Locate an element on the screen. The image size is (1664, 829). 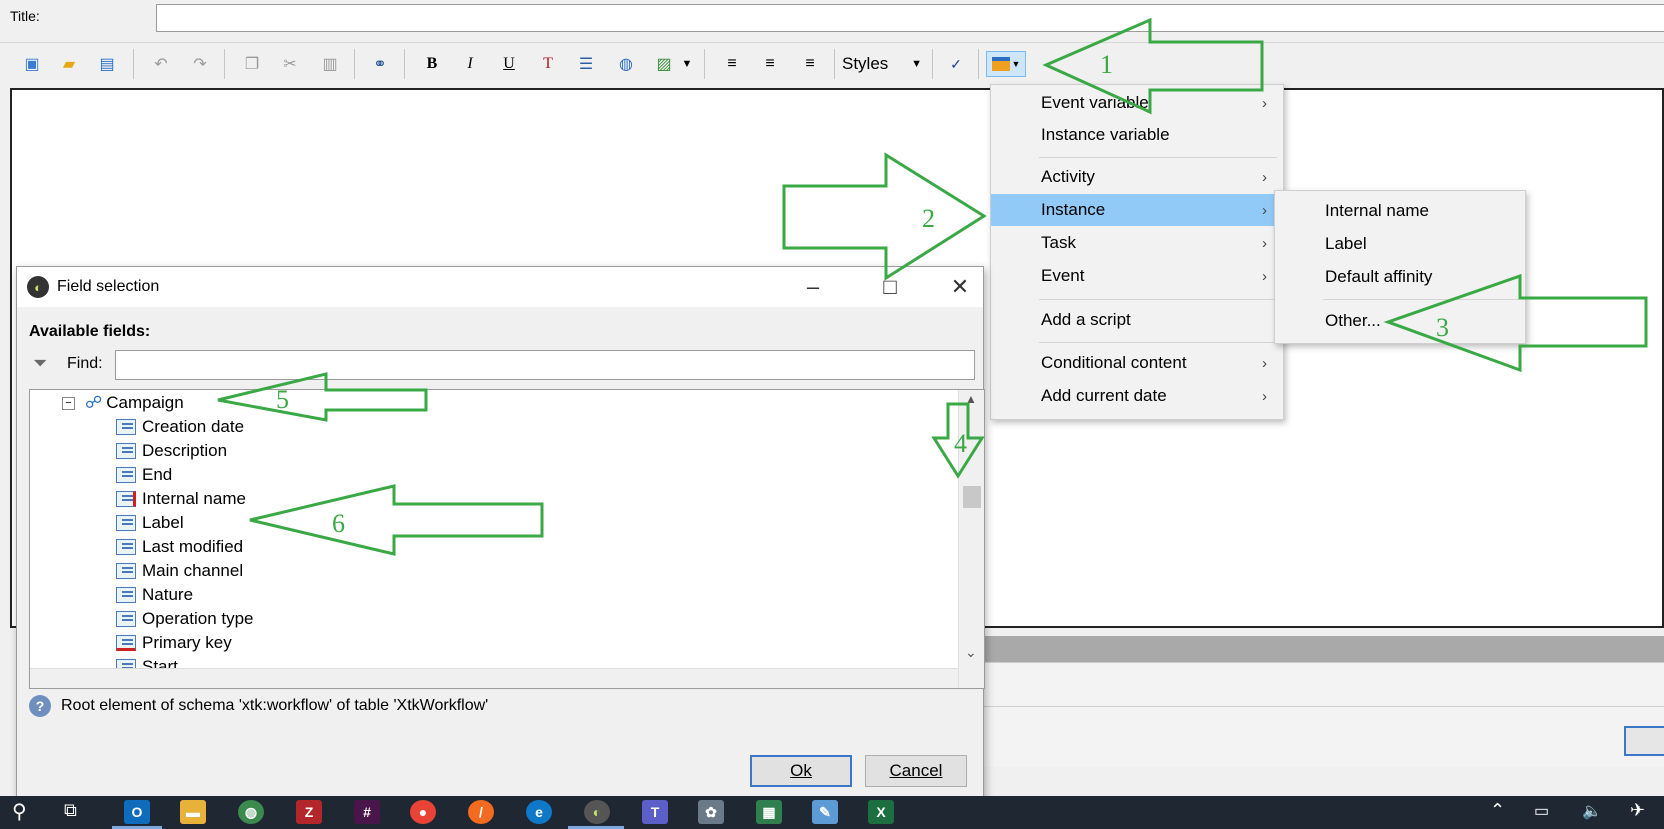
insert-image-icon: ▨ is located at coordinates (664, 64).